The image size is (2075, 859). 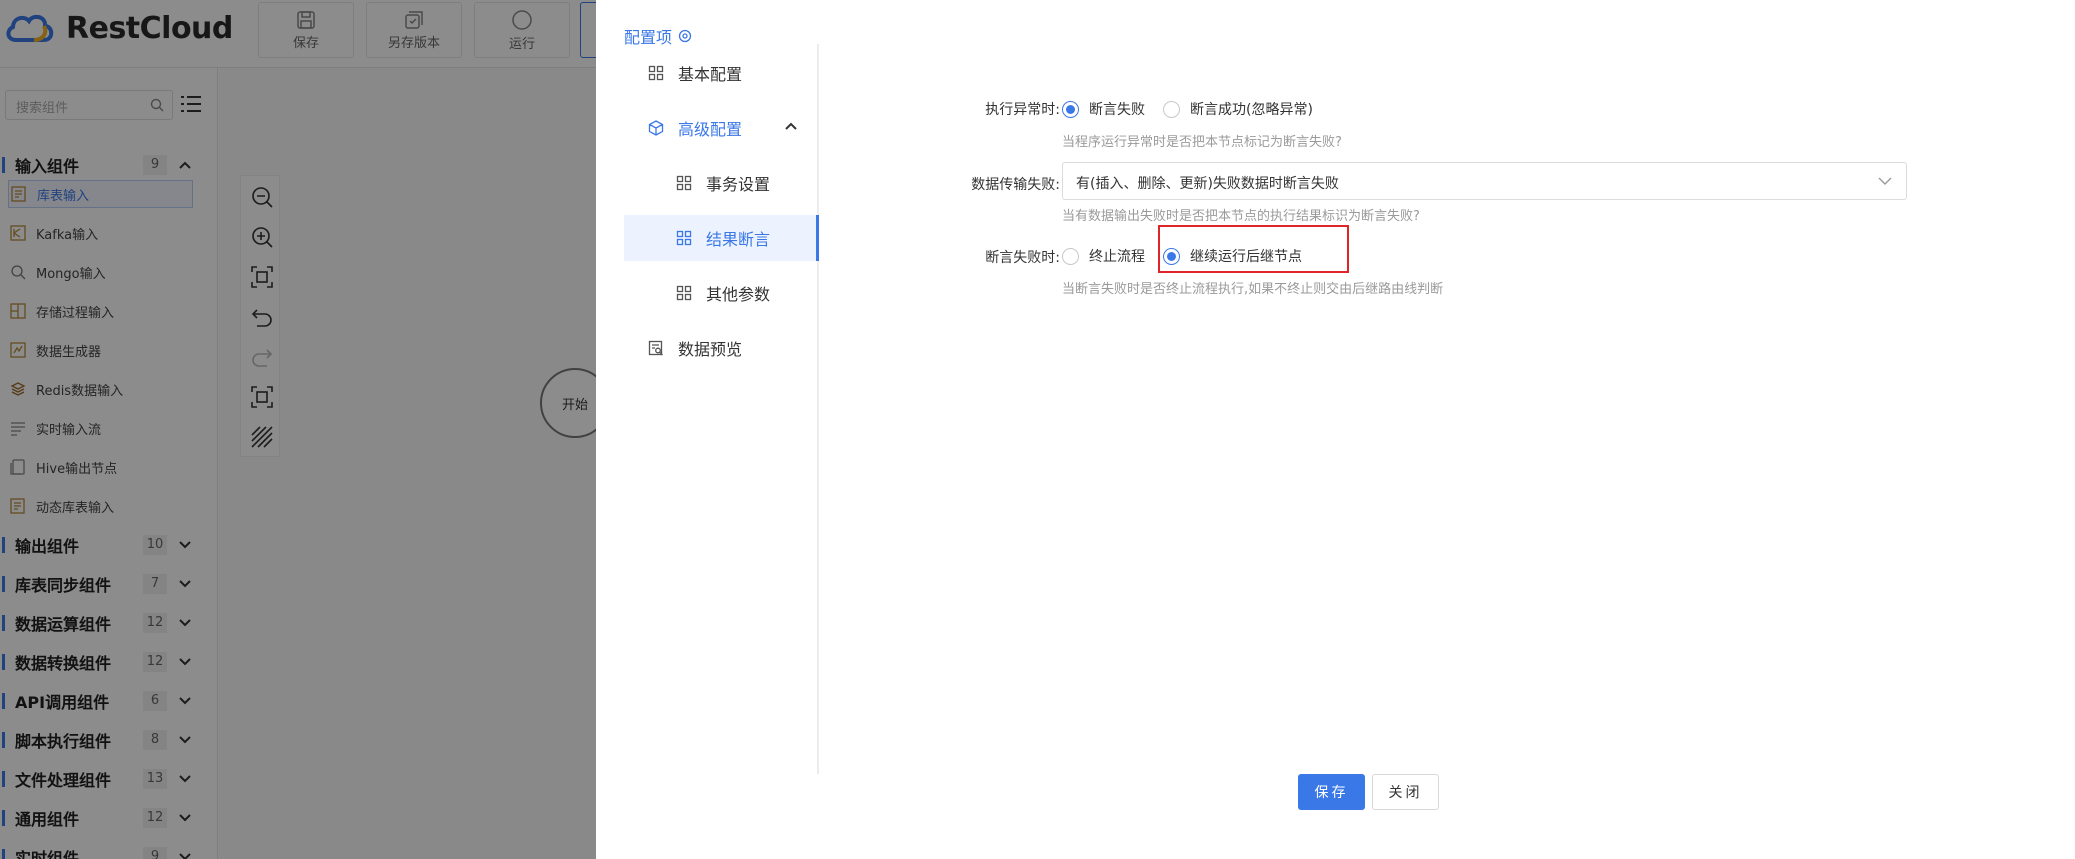 What do you see at coordinates (1253, 249) in the screenshot?
I see `highlight-box` at bounding box center [1253, 249].